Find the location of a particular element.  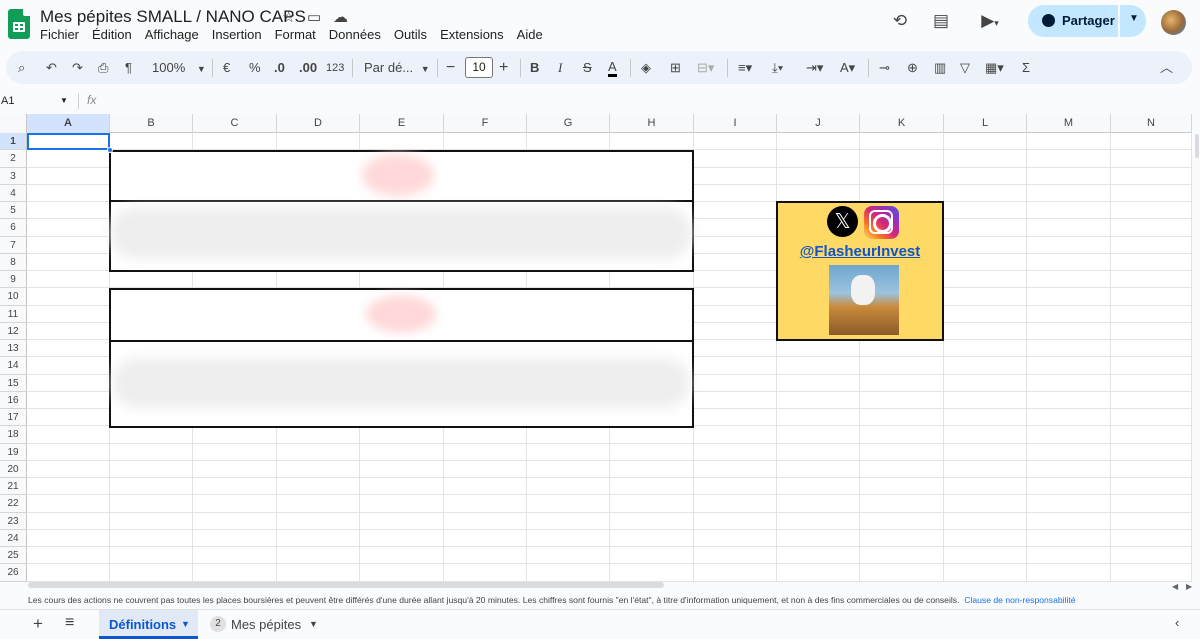

comments-icon: ▤ is located at coordinates (941, 21).